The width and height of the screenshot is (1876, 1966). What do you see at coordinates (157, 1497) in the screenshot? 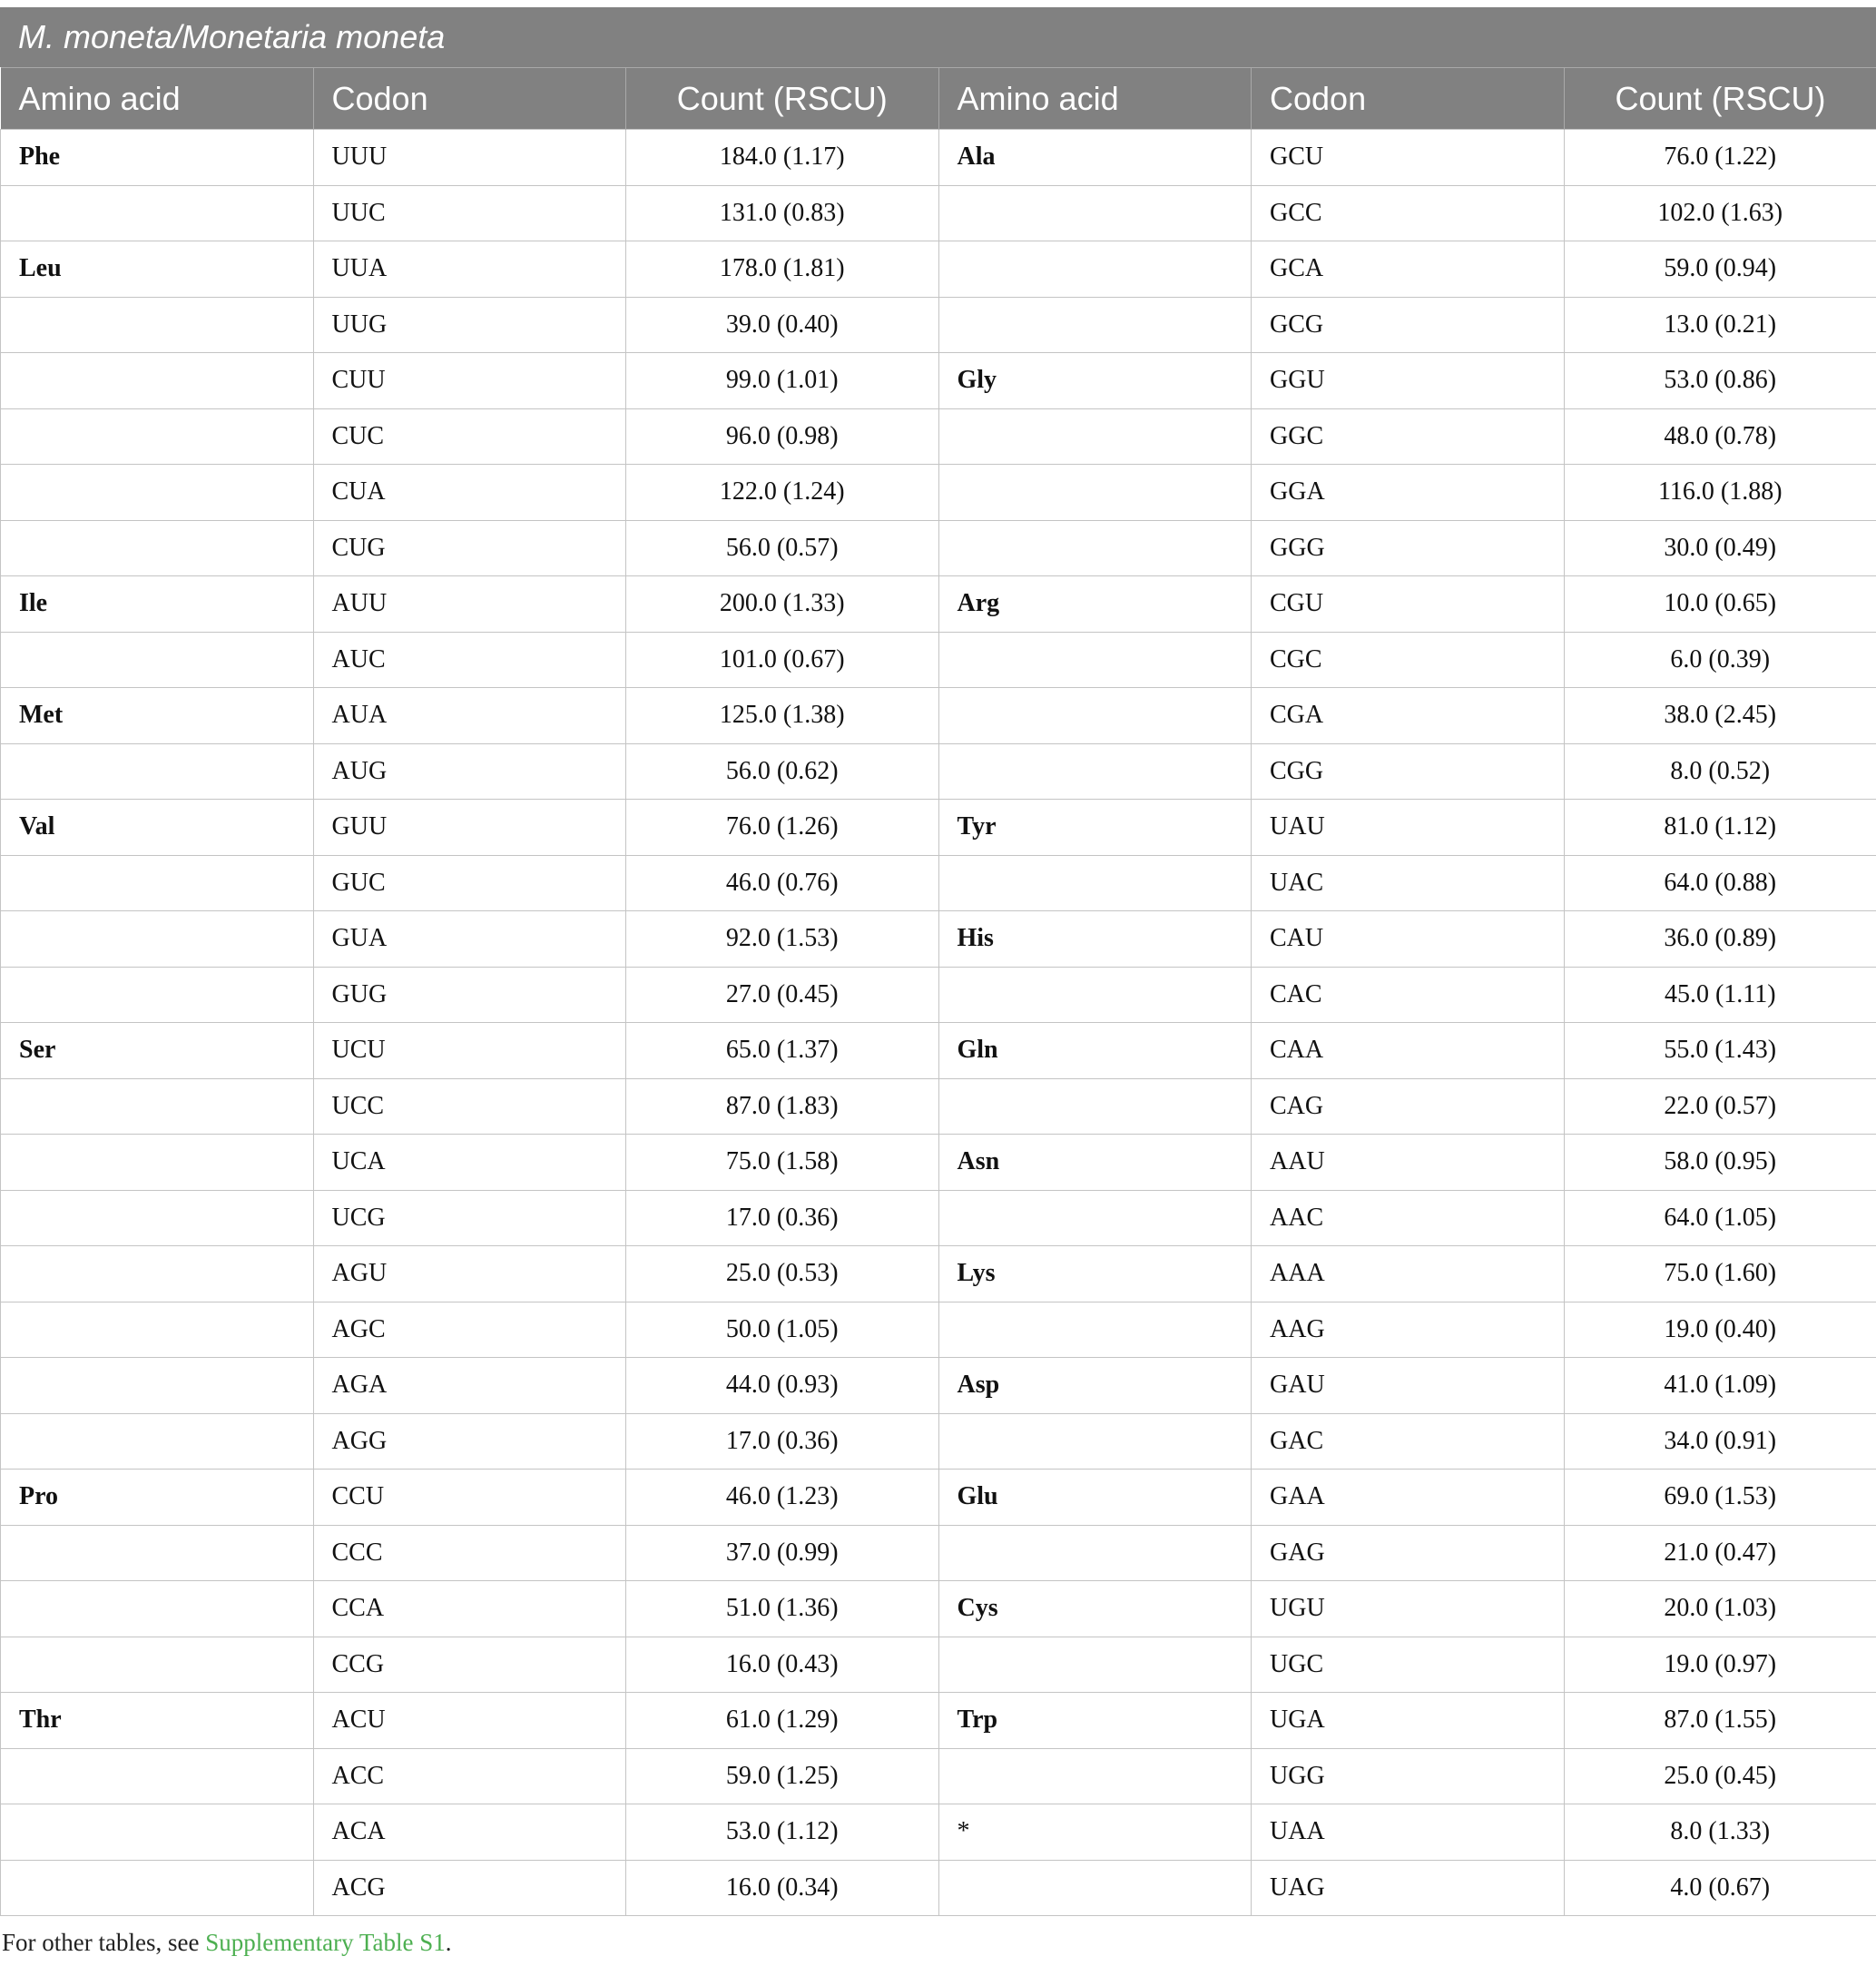
I see `amino-acid-left-cell: Pro` at bounding box center [157, 1497].